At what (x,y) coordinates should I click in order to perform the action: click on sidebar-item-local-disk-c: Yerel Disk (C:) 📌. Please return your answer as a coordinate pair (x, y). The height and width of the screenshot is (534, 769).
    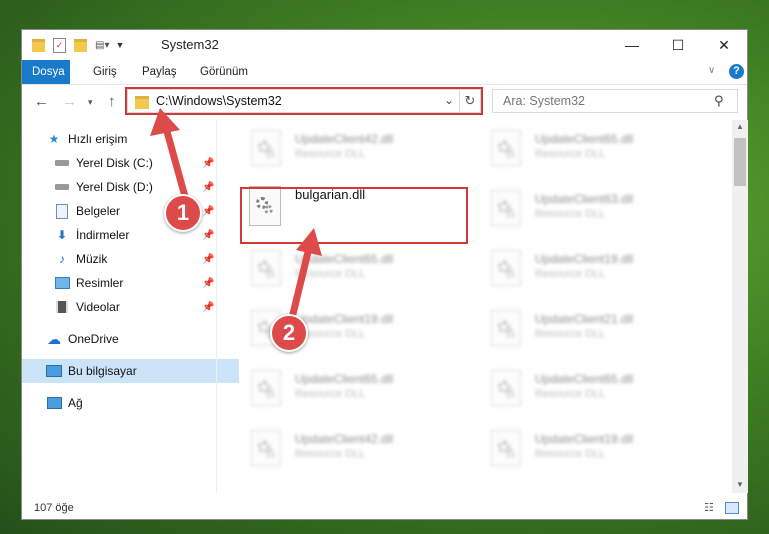
    Looking at the image, I should click on (134, 163).